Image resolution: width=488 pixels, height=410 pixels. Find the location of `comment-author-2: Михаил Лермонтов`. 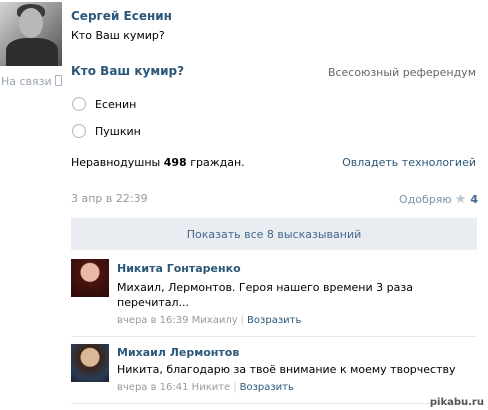

comment-author-2: Михаил Лермонтов is located at coordinates (178, 352).